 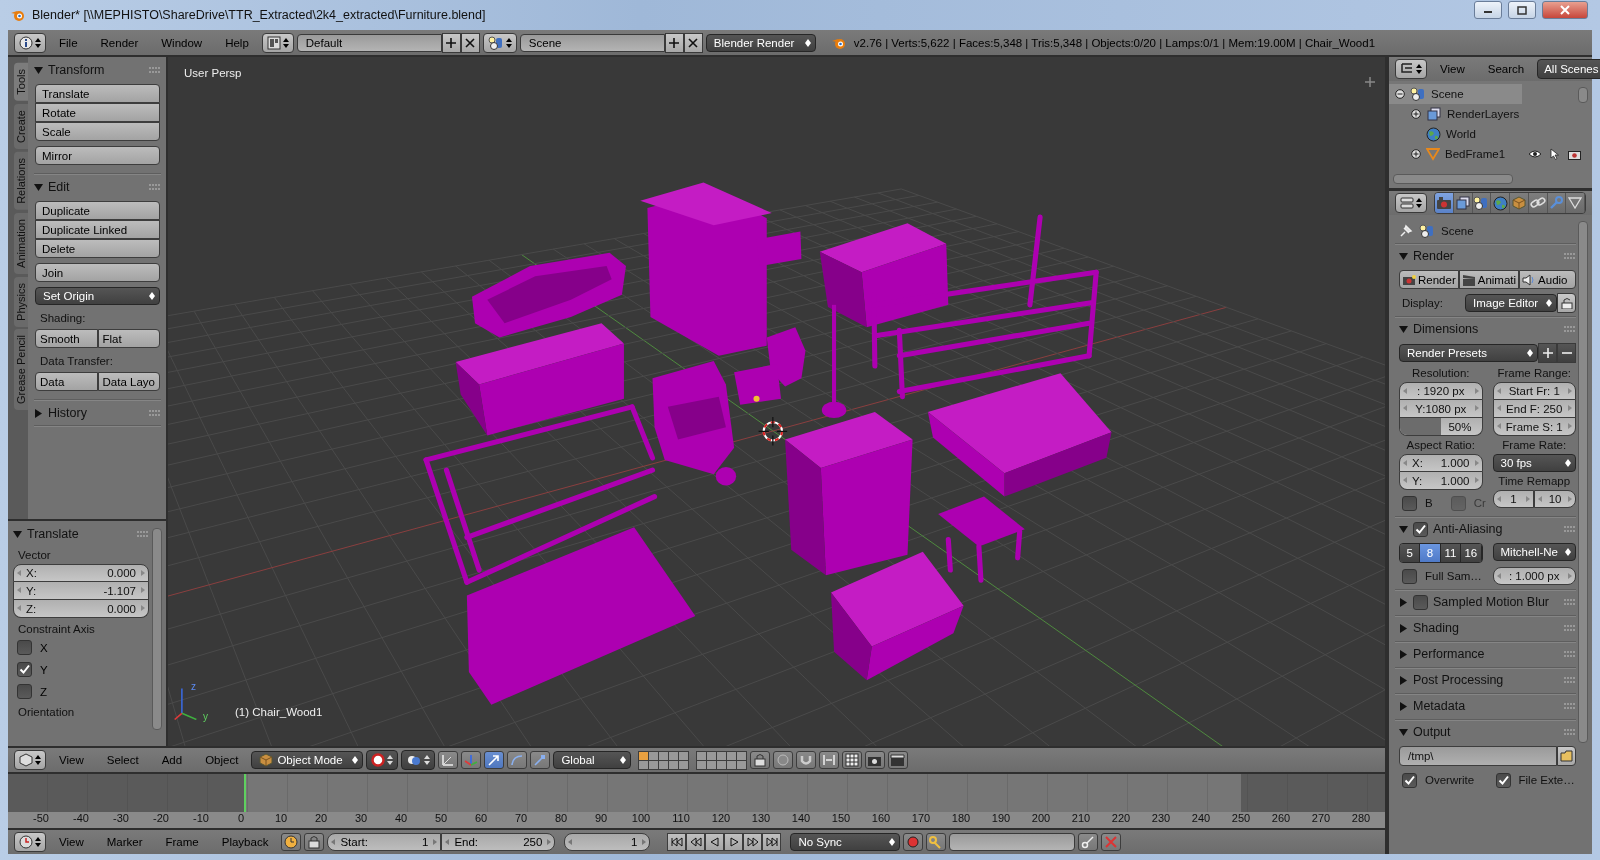 I want to click on tool-button: Mirror, so click(x=97, y=155).